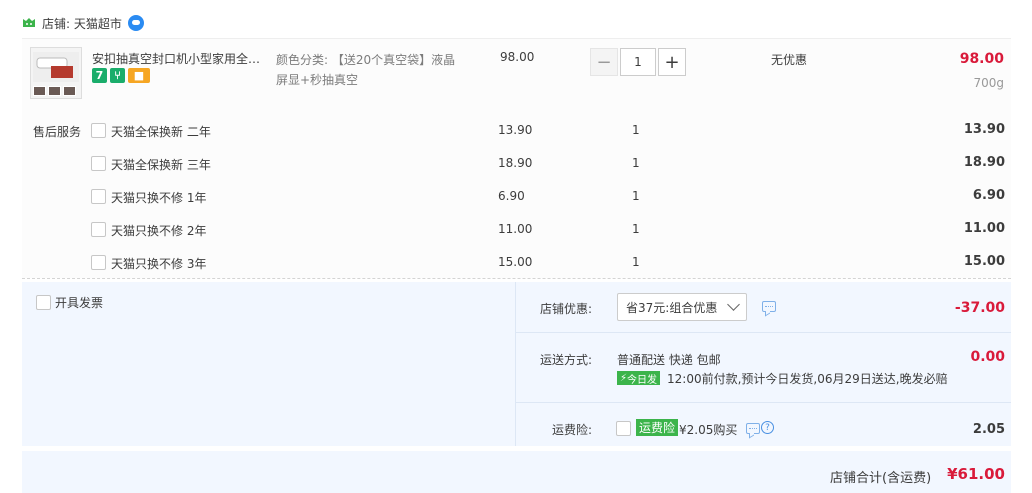 The image size is (1032, 493). What do you see at coordinates (881, 478) in the screenshot?
I see `shop-total-label: 店铺合计(含运费)` at bounding box center [881, 478].